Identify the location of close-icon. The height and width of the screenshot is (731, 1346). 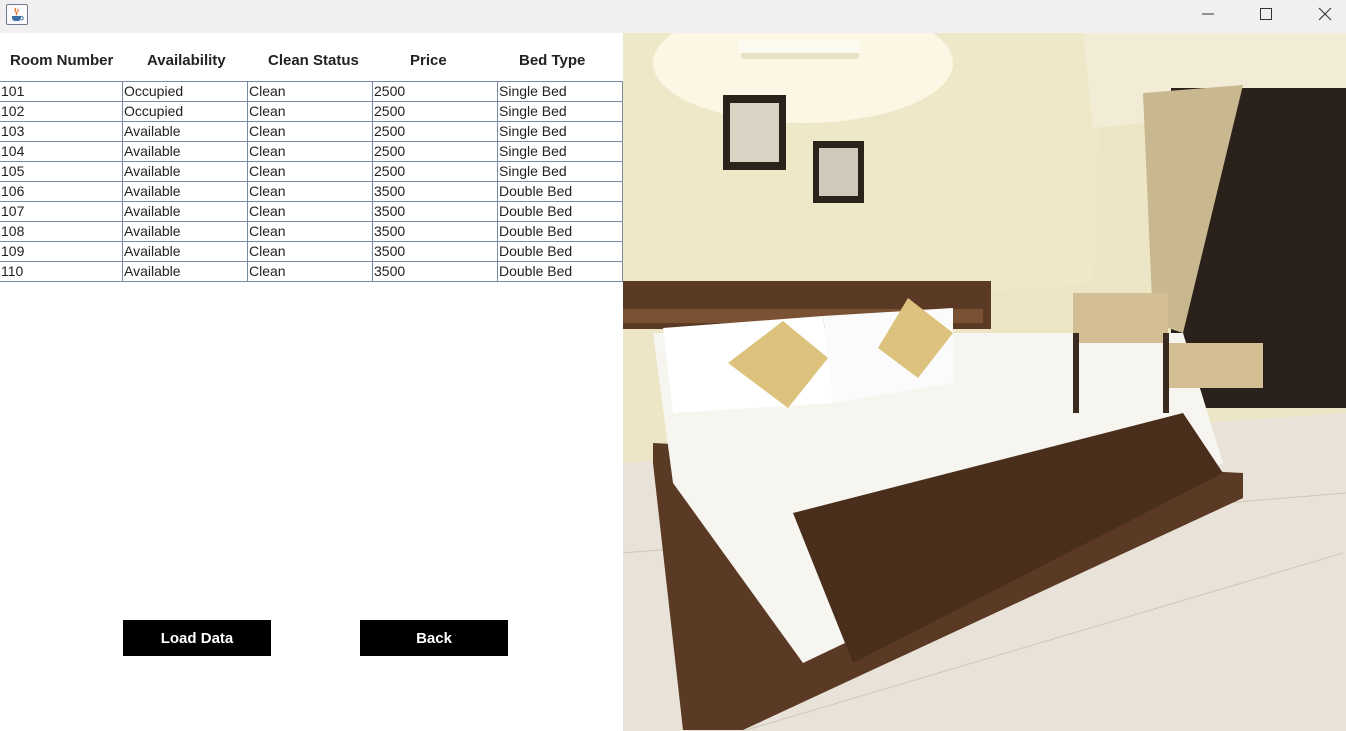
(1325, 14).